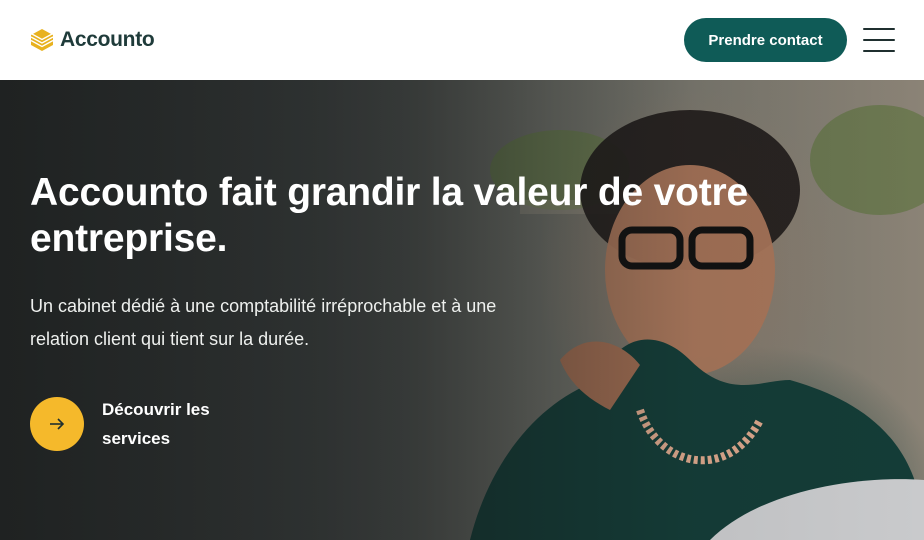 The image size is (924, 540). I want to click on logo-mark-icon, so click(42, 40).